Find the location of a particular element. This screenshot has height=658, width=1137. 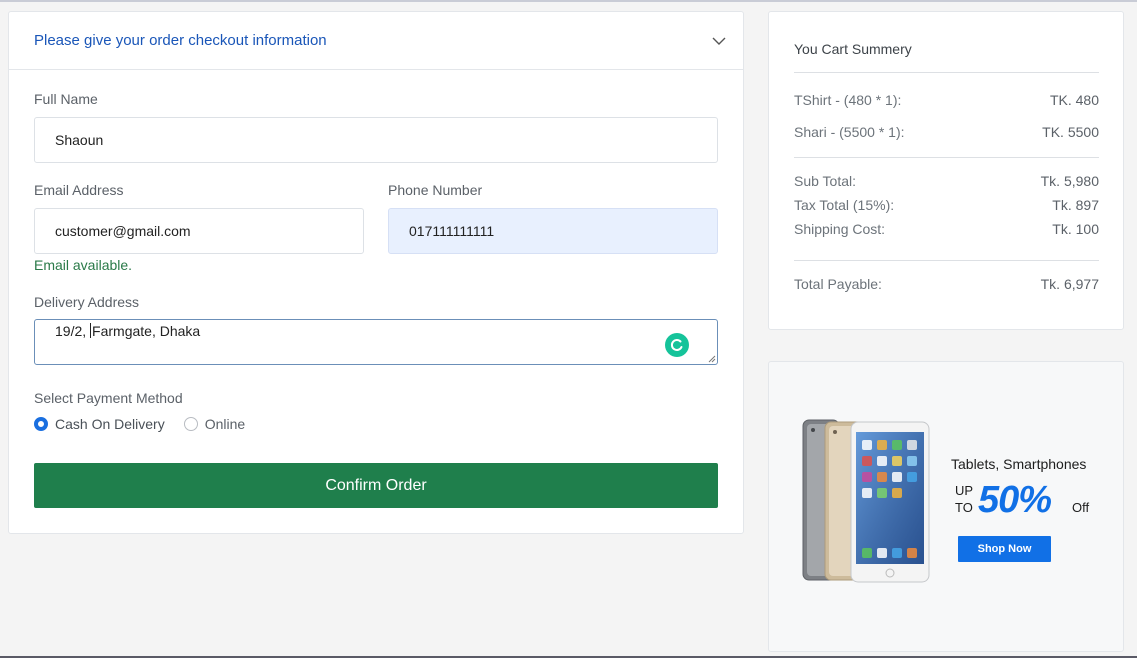

shipping-cost-row: Shipping Cost: Tk. 100 is located at coordinates (946, 229).